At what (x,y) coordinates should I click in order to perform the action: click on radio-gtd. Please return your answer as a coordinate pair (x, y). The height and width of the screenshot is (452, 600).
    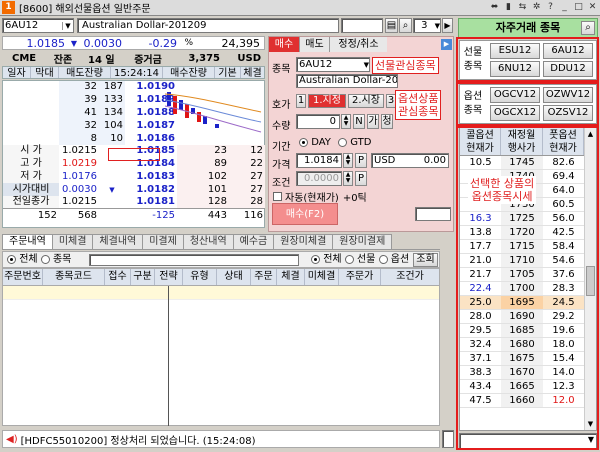
    Looking at the image, I should click on (343, 142).